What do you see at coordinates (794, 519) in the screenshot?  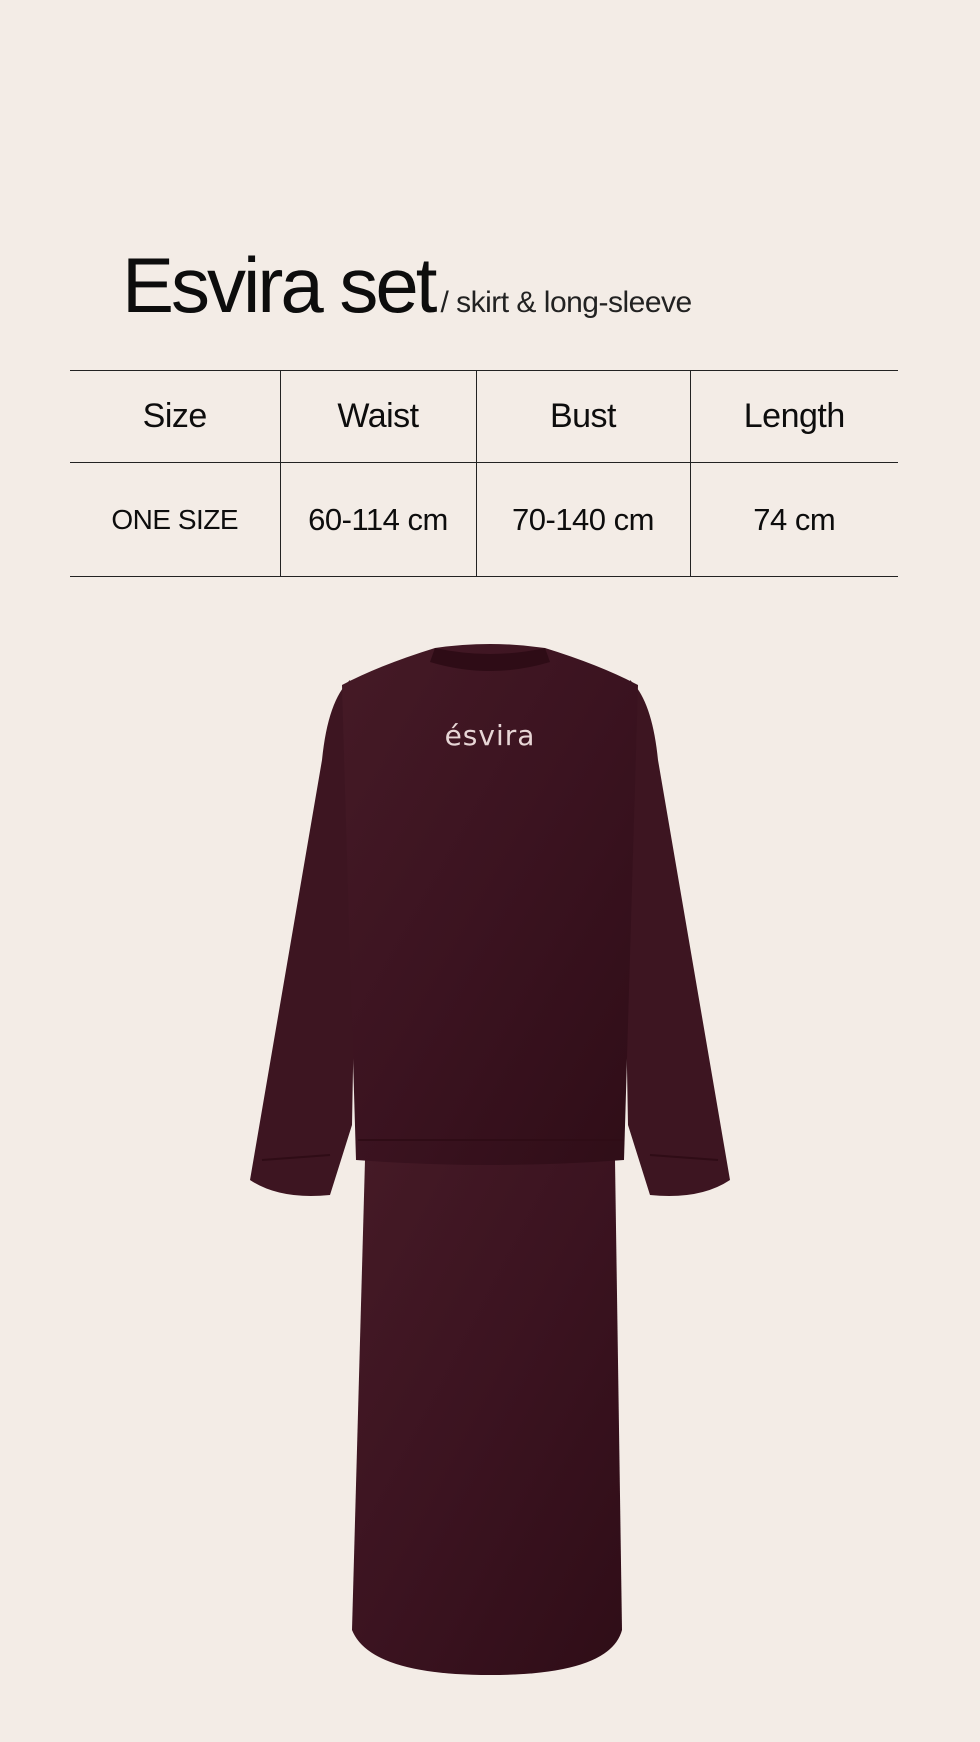 I see `cell-length: 74 cm` at bounding box center [794, 519].